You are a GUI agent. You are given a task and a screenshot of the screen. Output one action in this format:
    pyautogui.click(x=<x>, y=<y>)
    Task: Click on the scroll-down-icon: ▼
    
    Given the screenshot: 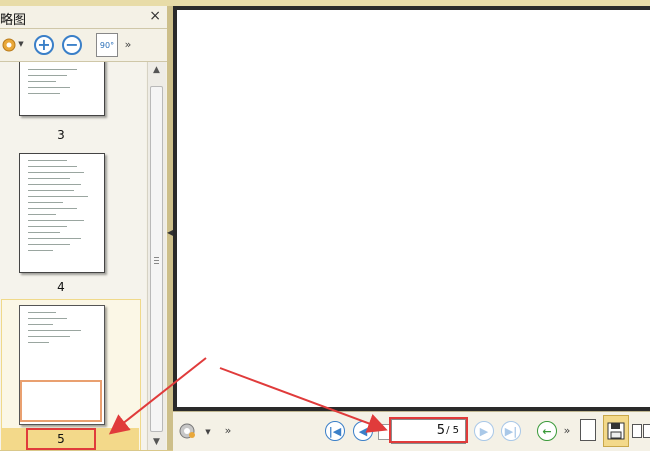 What is the action you would take?
    pyautogui.click(x=156, y=442)
    